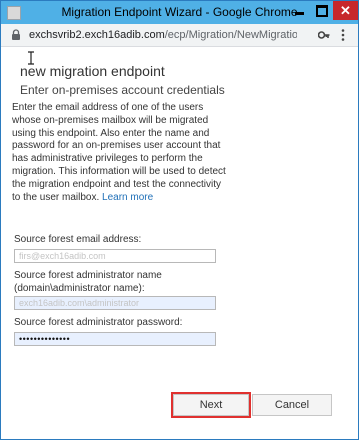  I want to click on close-button: ✕, so click(345, 10).